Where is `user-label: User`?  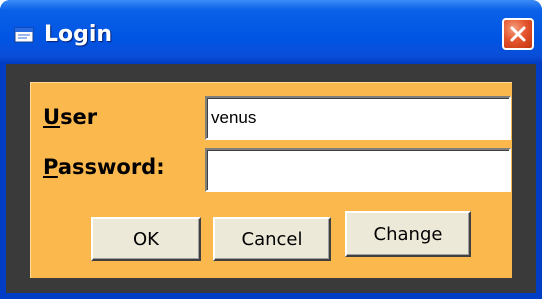
user-label: User is located at coordinates (70, 117).